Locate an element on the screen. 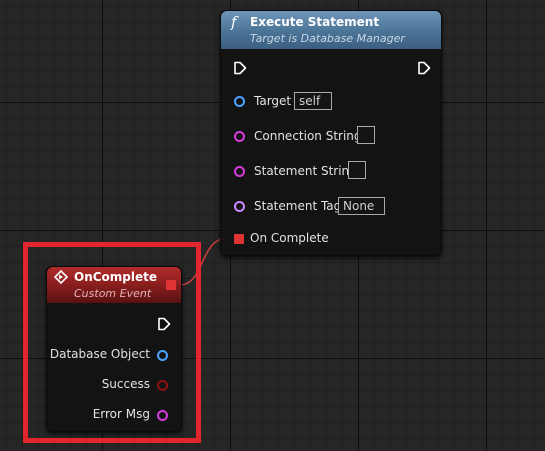 The image size is (545, 451). connection-string-pin-label: Connection String is located at coordinates (308, 136).